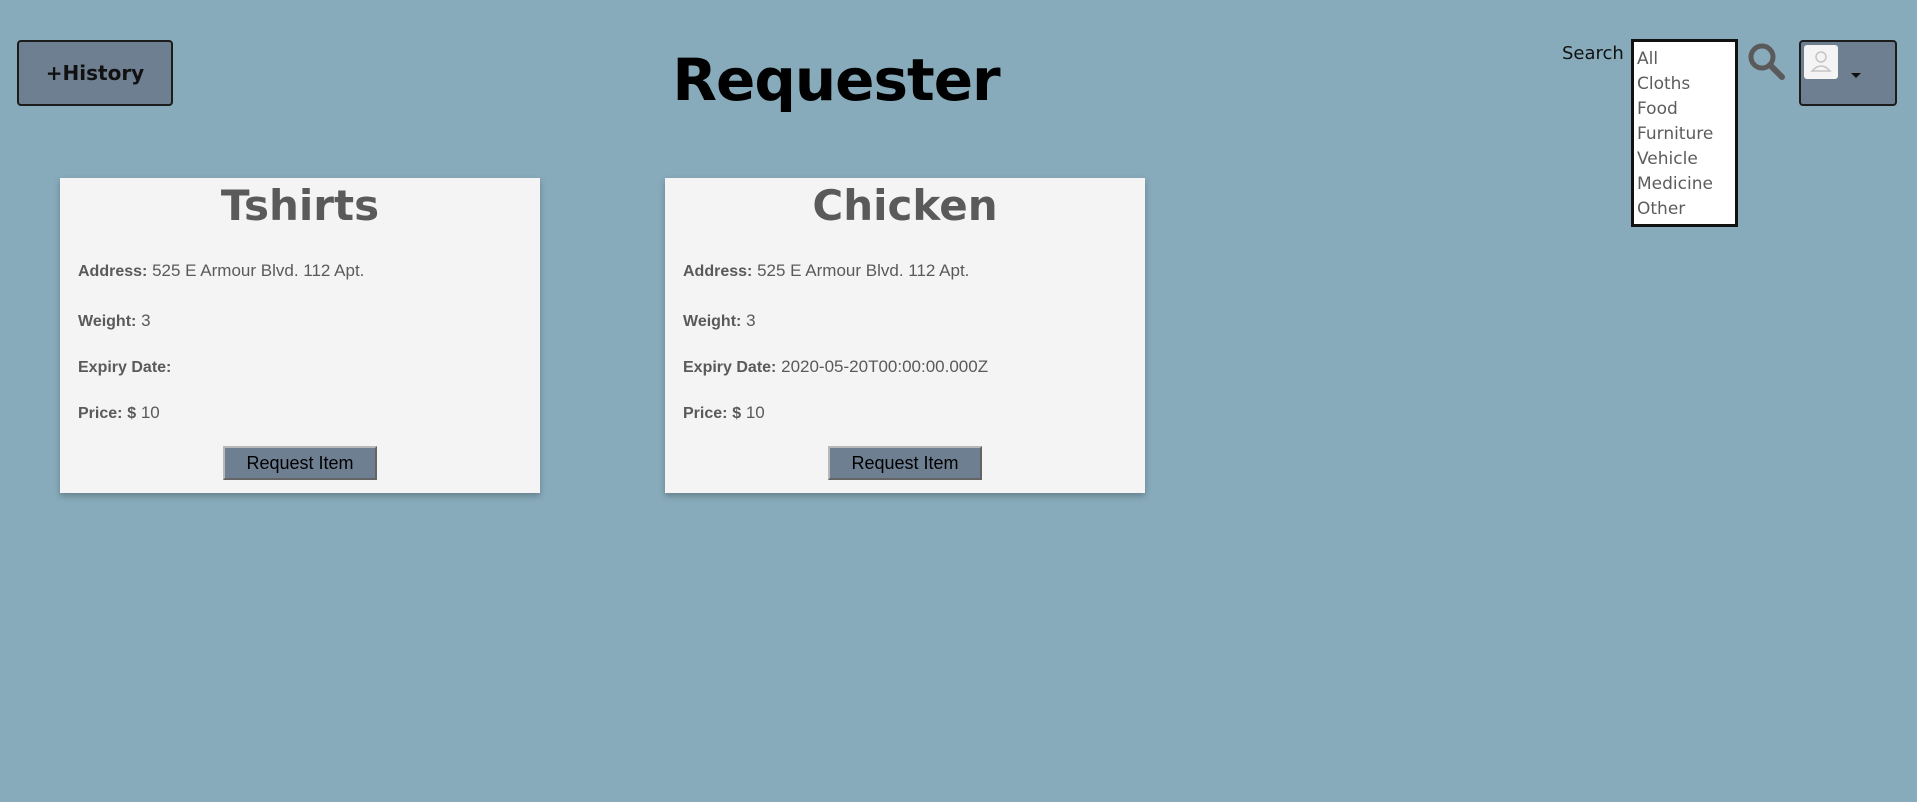 The height and width of the screenshot is (802, 1917). I want to click on page-title: Requester, so click(836, 80).